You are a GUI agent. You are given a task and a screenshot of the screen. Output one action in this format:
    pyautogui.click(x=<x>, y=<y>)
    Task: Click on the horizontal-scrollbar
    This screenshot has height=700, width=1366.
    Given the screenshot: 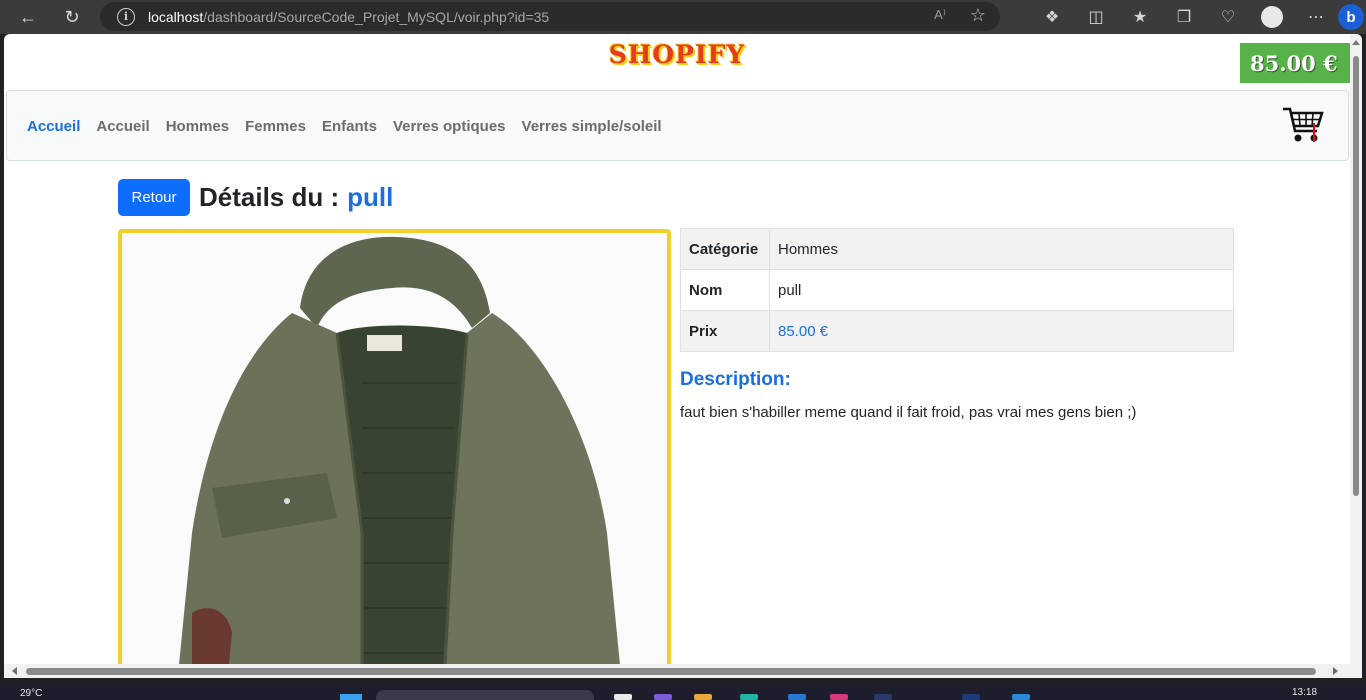 What is the action you would take?
    pyautogui.click(x=683, y=671)
    